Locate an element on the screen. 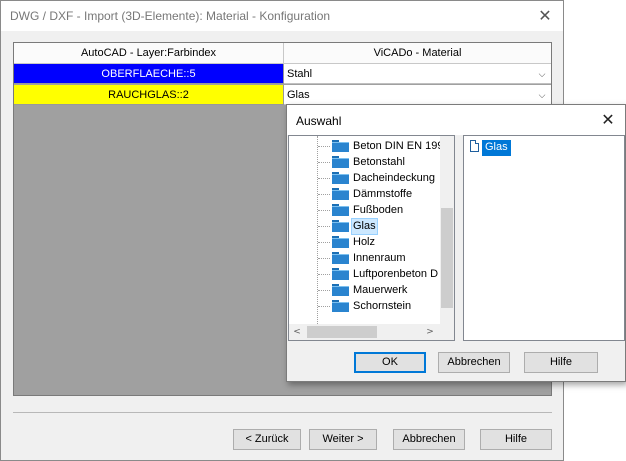  scroll-right-icon: > is located at coordinates (430, 332).